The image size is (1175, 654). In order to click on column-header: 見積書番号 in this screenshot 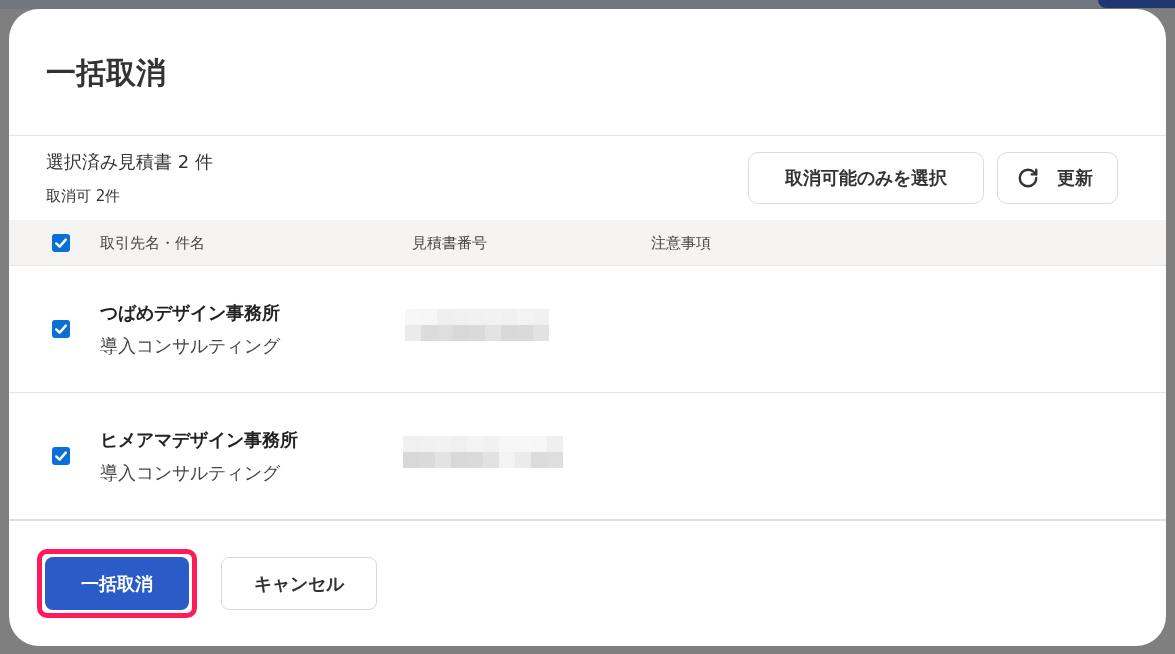, I will do `click(449, 242)`.